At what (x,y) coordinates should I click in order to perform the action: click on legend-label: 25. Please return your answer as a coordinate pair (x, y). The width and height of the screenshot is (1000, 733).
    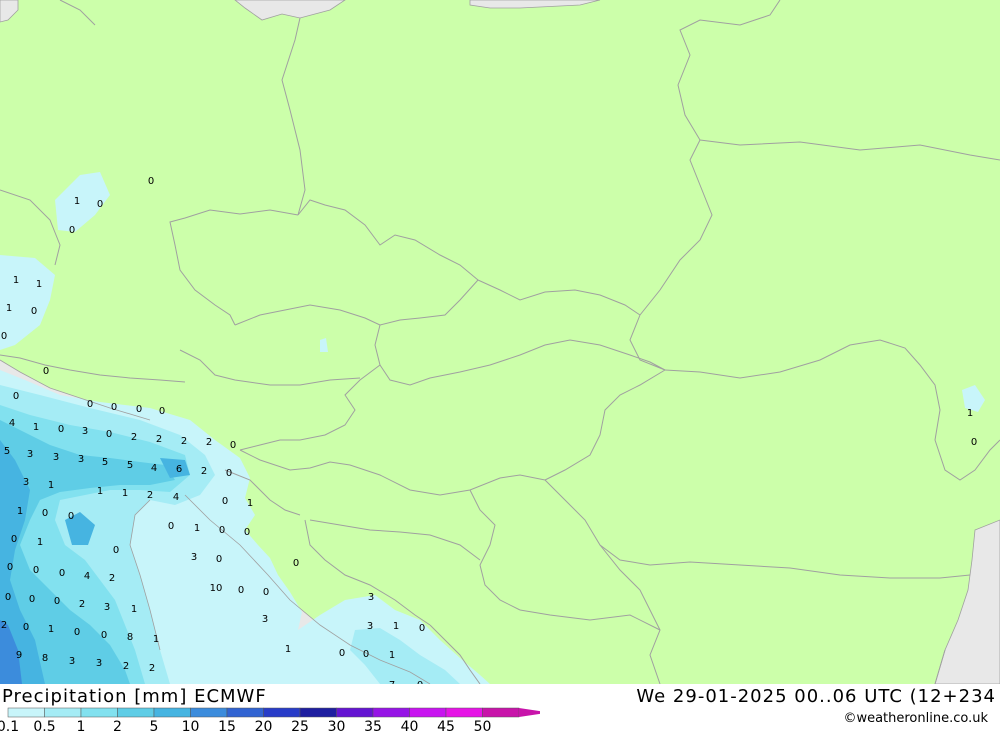
    Looking at the image, I should click on (300, 726).